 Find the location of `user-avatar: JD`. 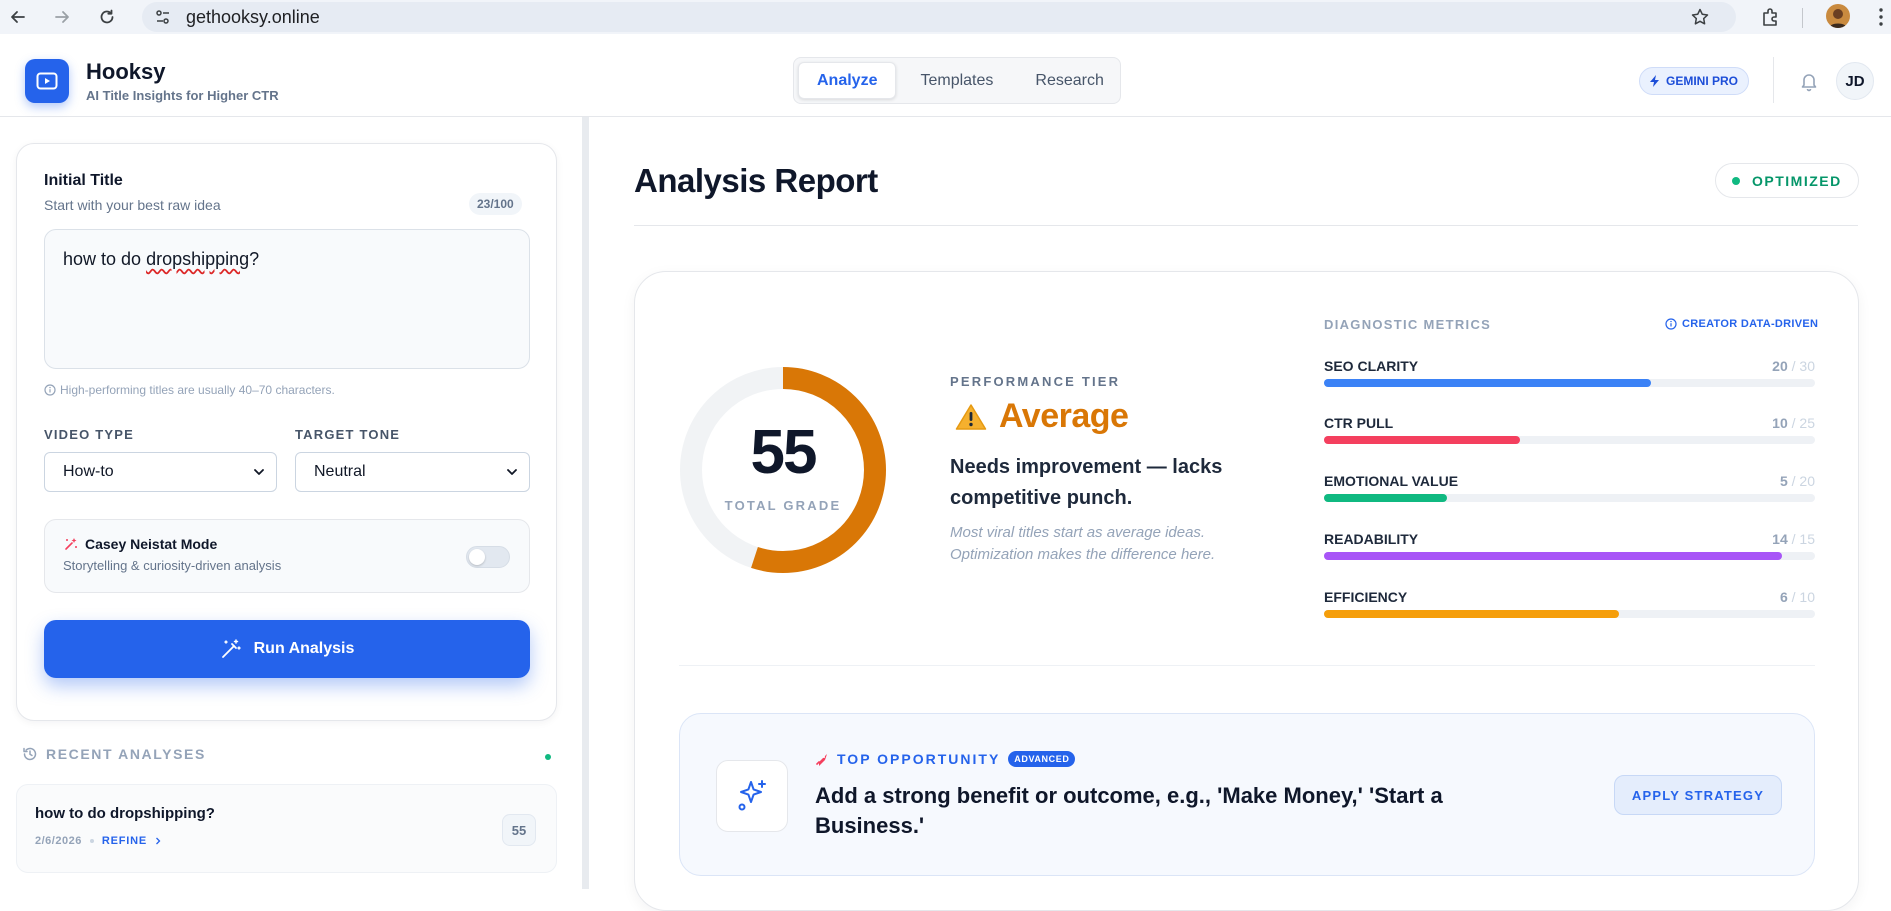

user-avatar: JD is located at coordinates (1855, 81).